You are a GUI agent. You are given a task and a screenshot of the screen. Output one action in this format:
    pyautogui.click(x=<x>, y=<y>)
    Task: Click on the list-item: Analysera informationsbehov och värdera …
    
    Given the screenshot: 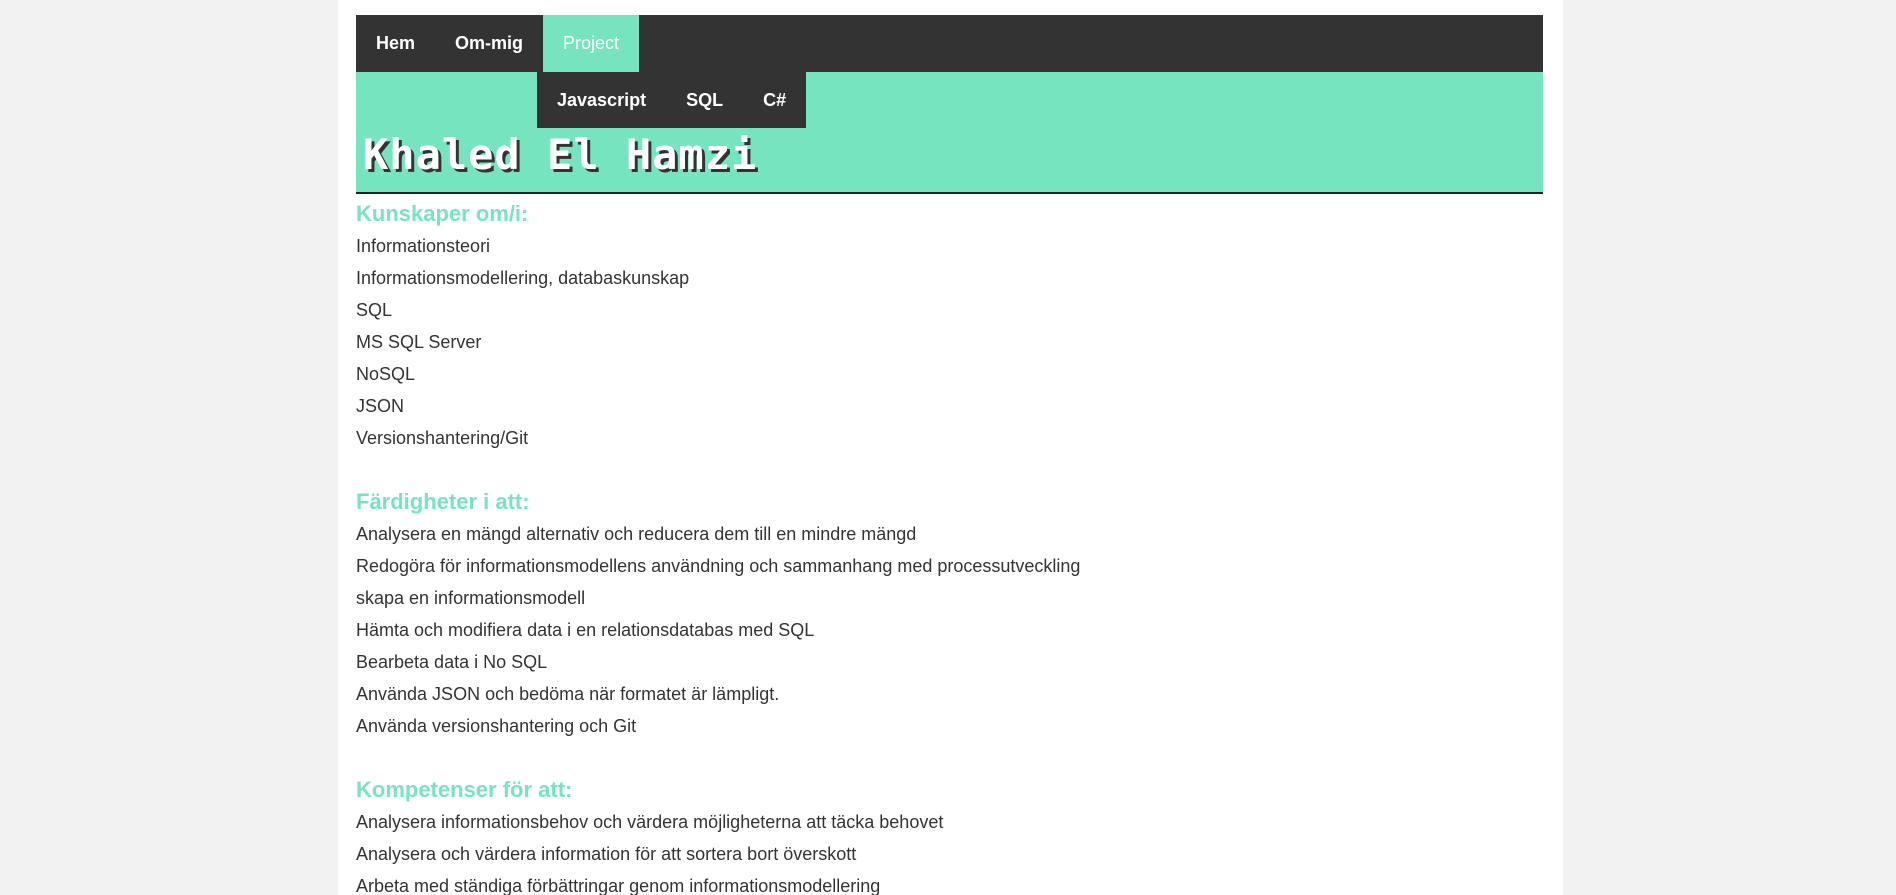 What is the action you would take?
    pyautogui.click(x=650, y=822)
    